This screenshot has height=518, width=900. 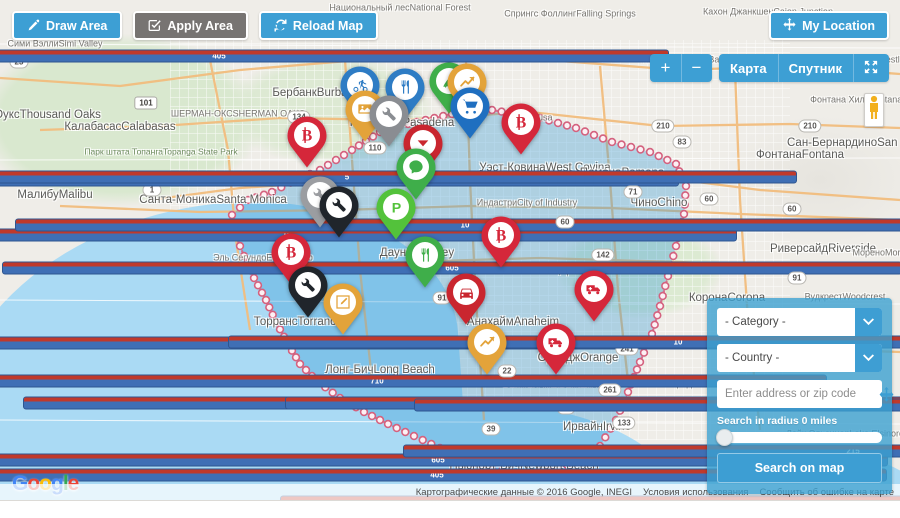 What do you see at coordinates (829, 25) in the screenshot?
I see `my-location-button: My Location` at bounding box center [829, 25].